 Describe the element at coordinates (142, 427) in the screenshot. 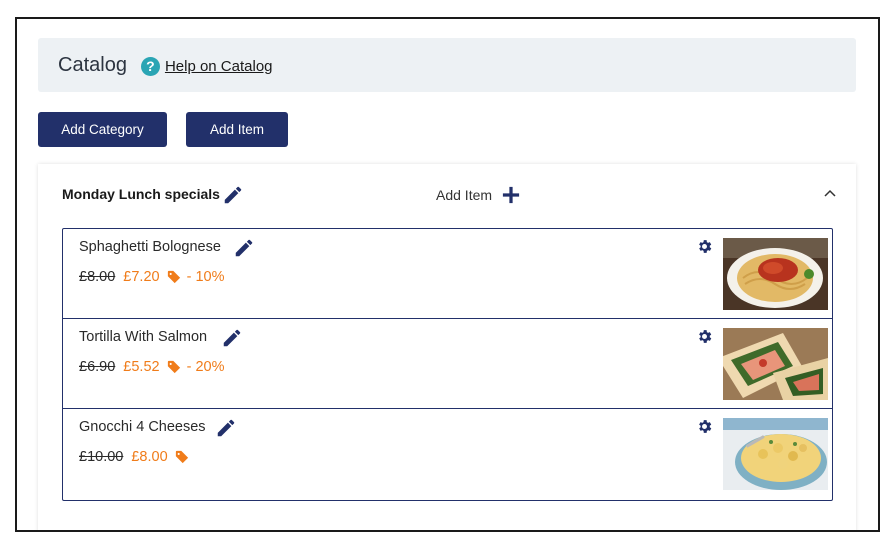

I see `item-name: Gnocchi 4 Cheeses` at that location.